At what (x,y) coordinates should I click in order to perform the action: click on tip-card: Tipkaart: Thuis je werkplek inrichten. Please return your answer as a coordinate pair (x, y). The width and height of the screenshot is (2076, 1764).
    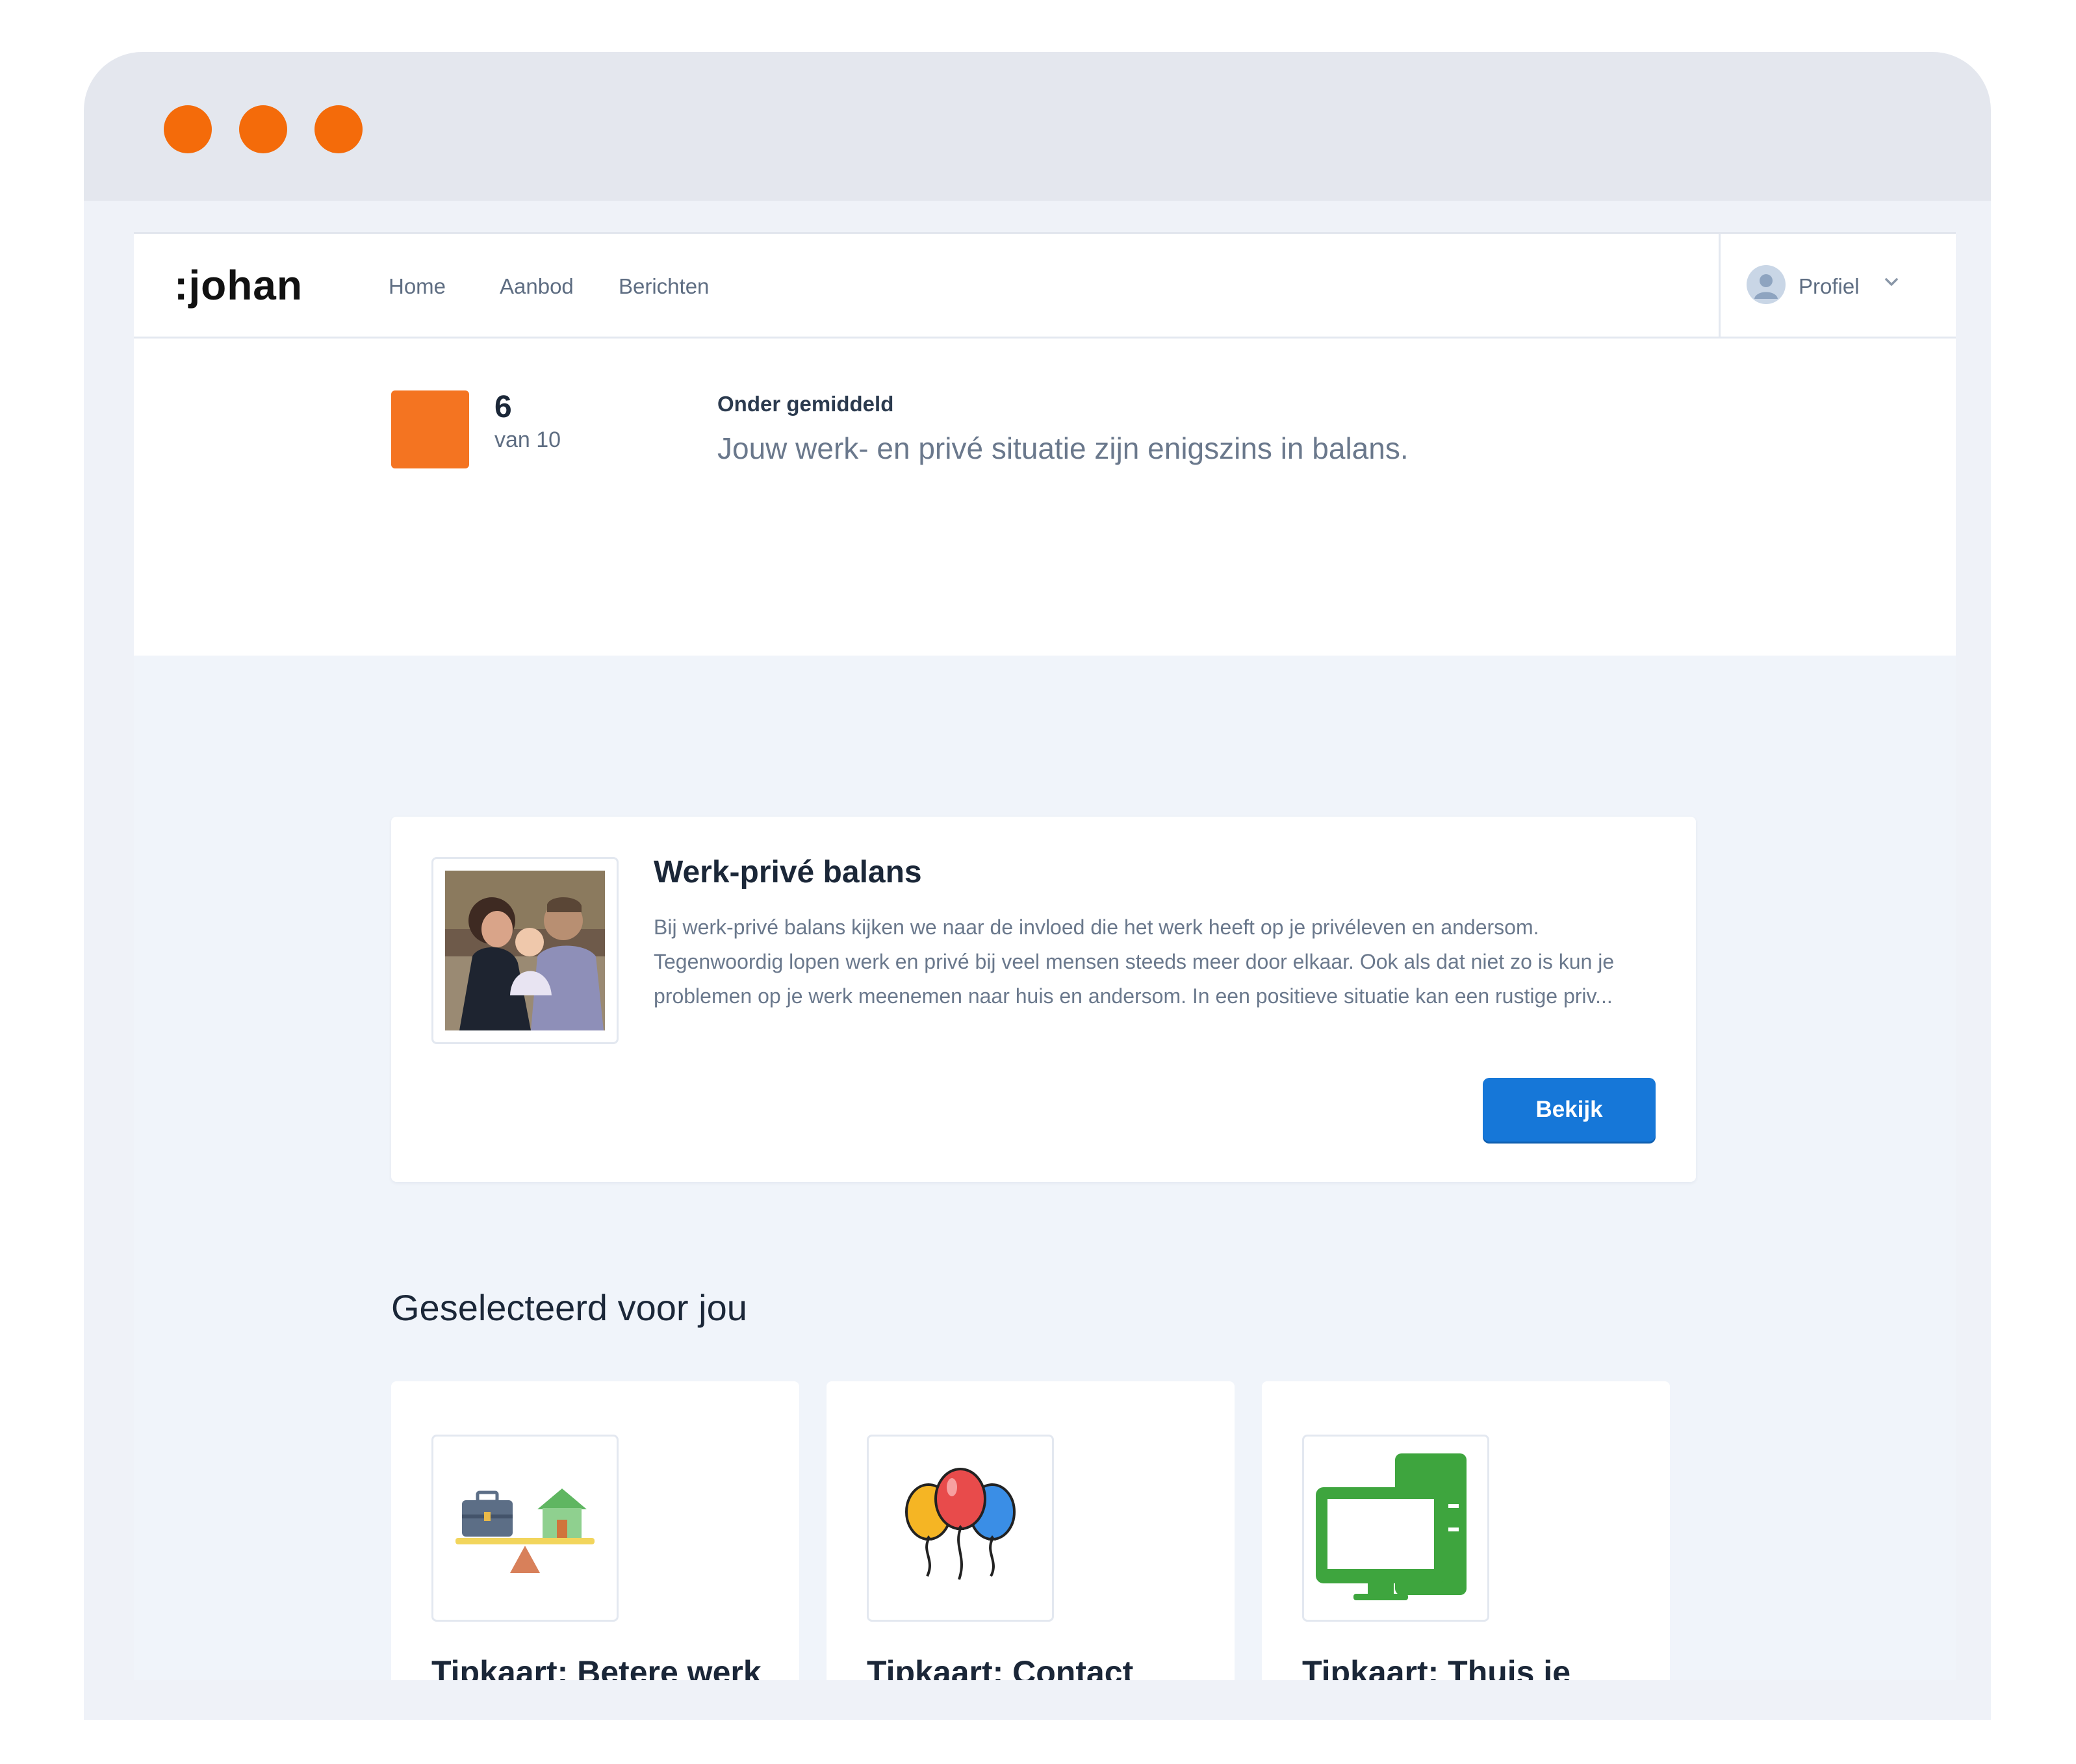
    Looking at the image, I should click on (1466, 1530).